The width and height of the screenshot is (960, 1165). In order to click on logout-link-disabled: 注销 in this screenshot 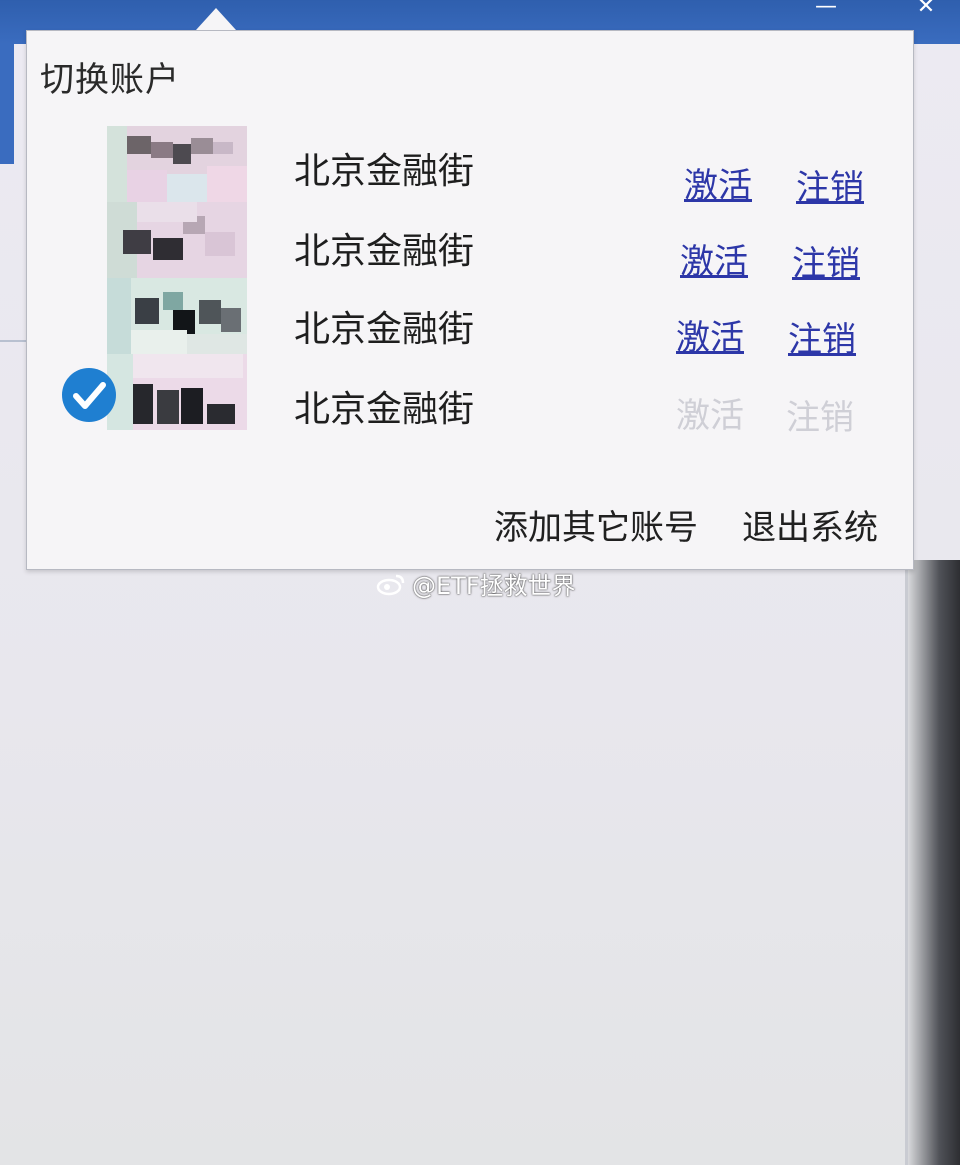, I will do `click(820, 418)`.